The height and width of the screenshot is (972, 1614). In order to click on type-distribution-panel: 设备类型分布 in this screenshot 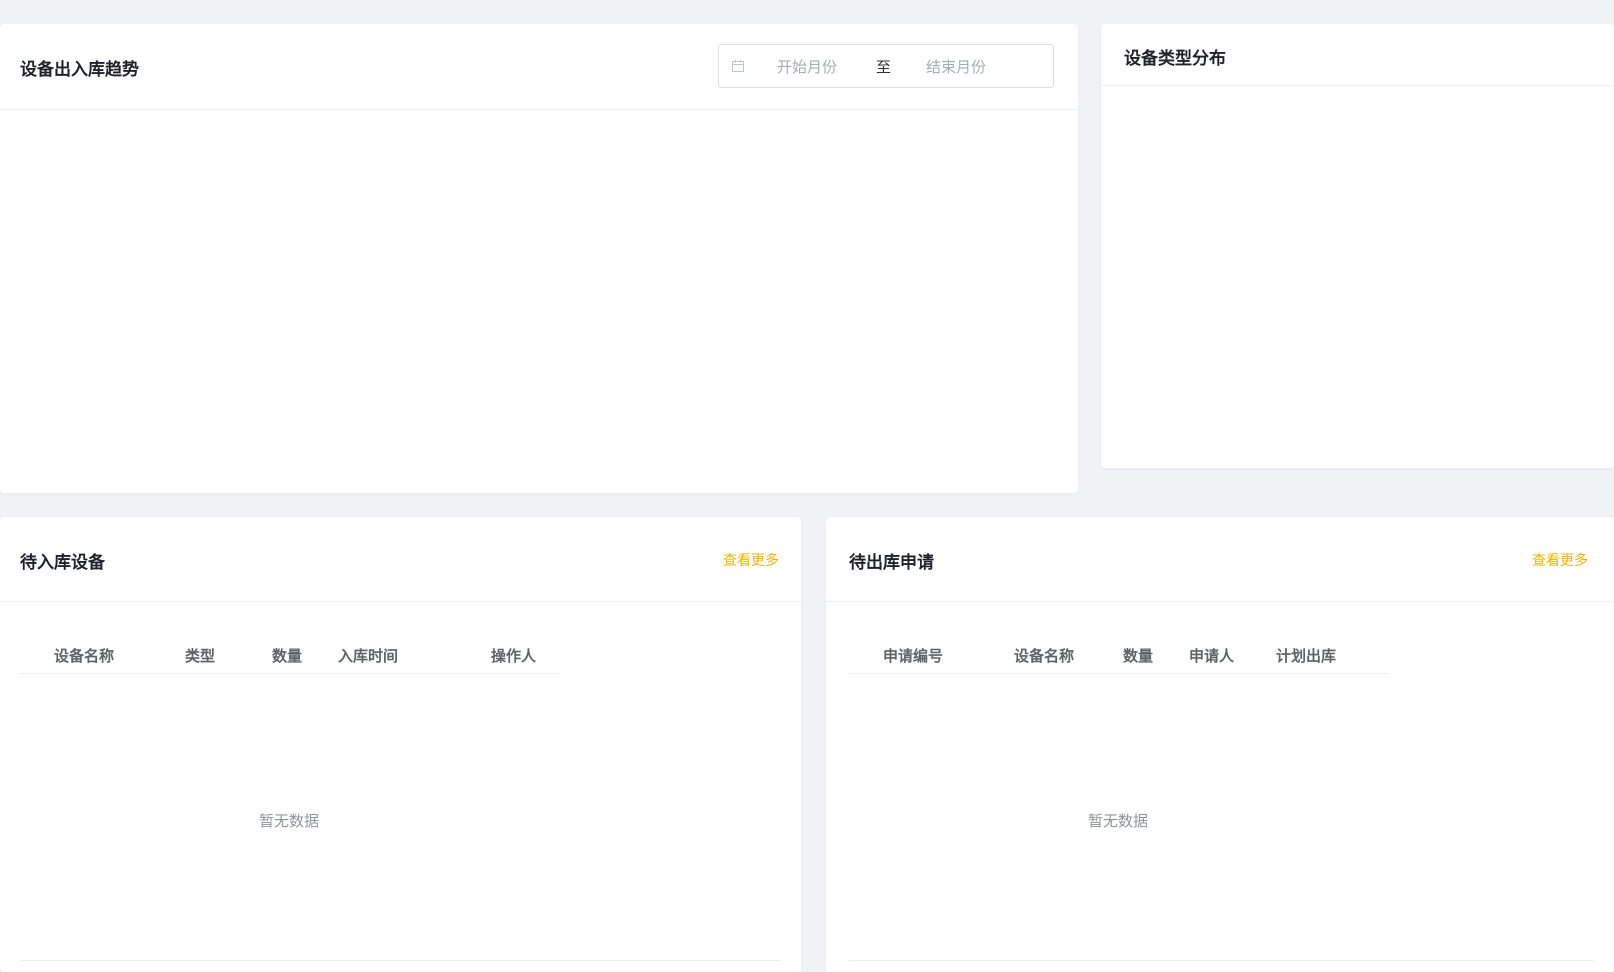, I will do `click(1357, 246)`.